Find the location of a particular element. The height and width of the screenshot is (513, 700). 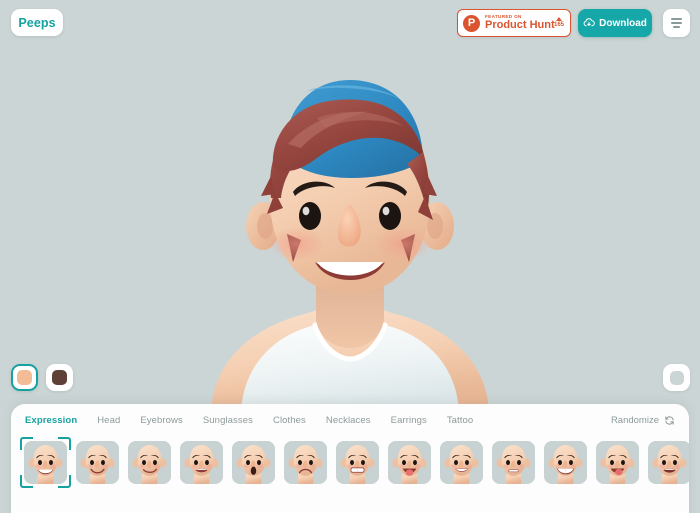

skin-swatch-light-color is located at coordinates (24, 377).